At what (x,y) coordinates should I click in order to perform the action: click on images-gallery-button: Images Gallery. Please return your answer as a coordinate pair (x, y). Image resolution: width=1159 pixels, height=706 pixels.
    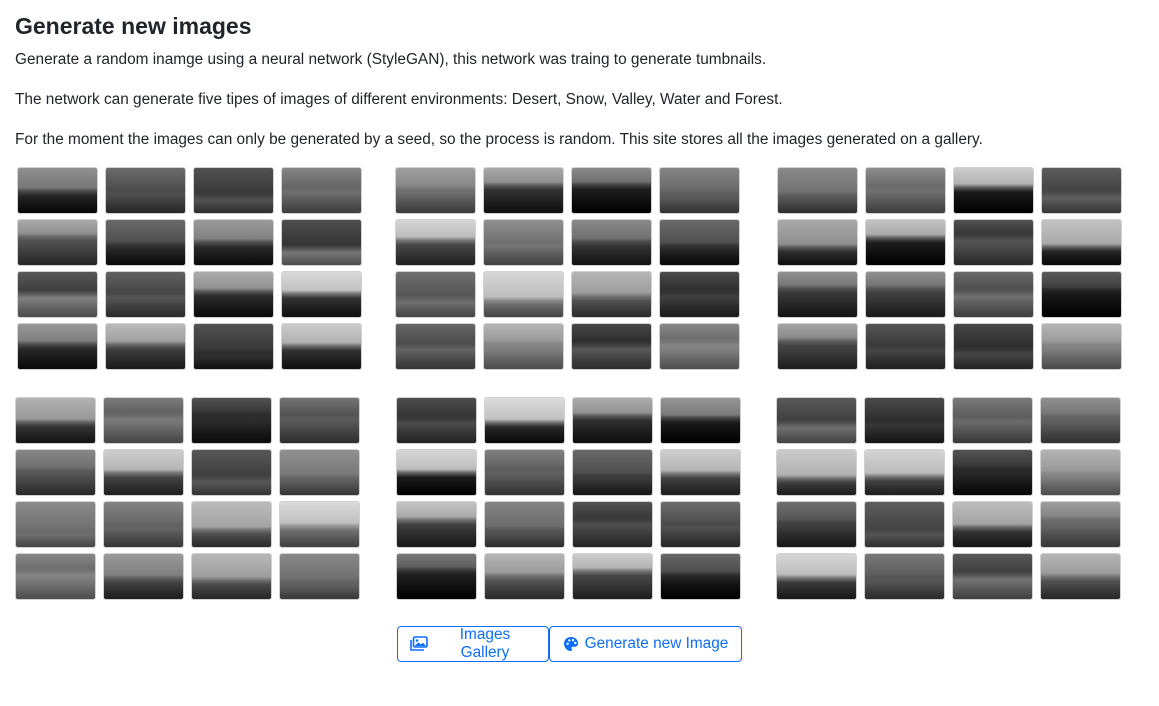
    Looking at the image, I should click on (473, 644).